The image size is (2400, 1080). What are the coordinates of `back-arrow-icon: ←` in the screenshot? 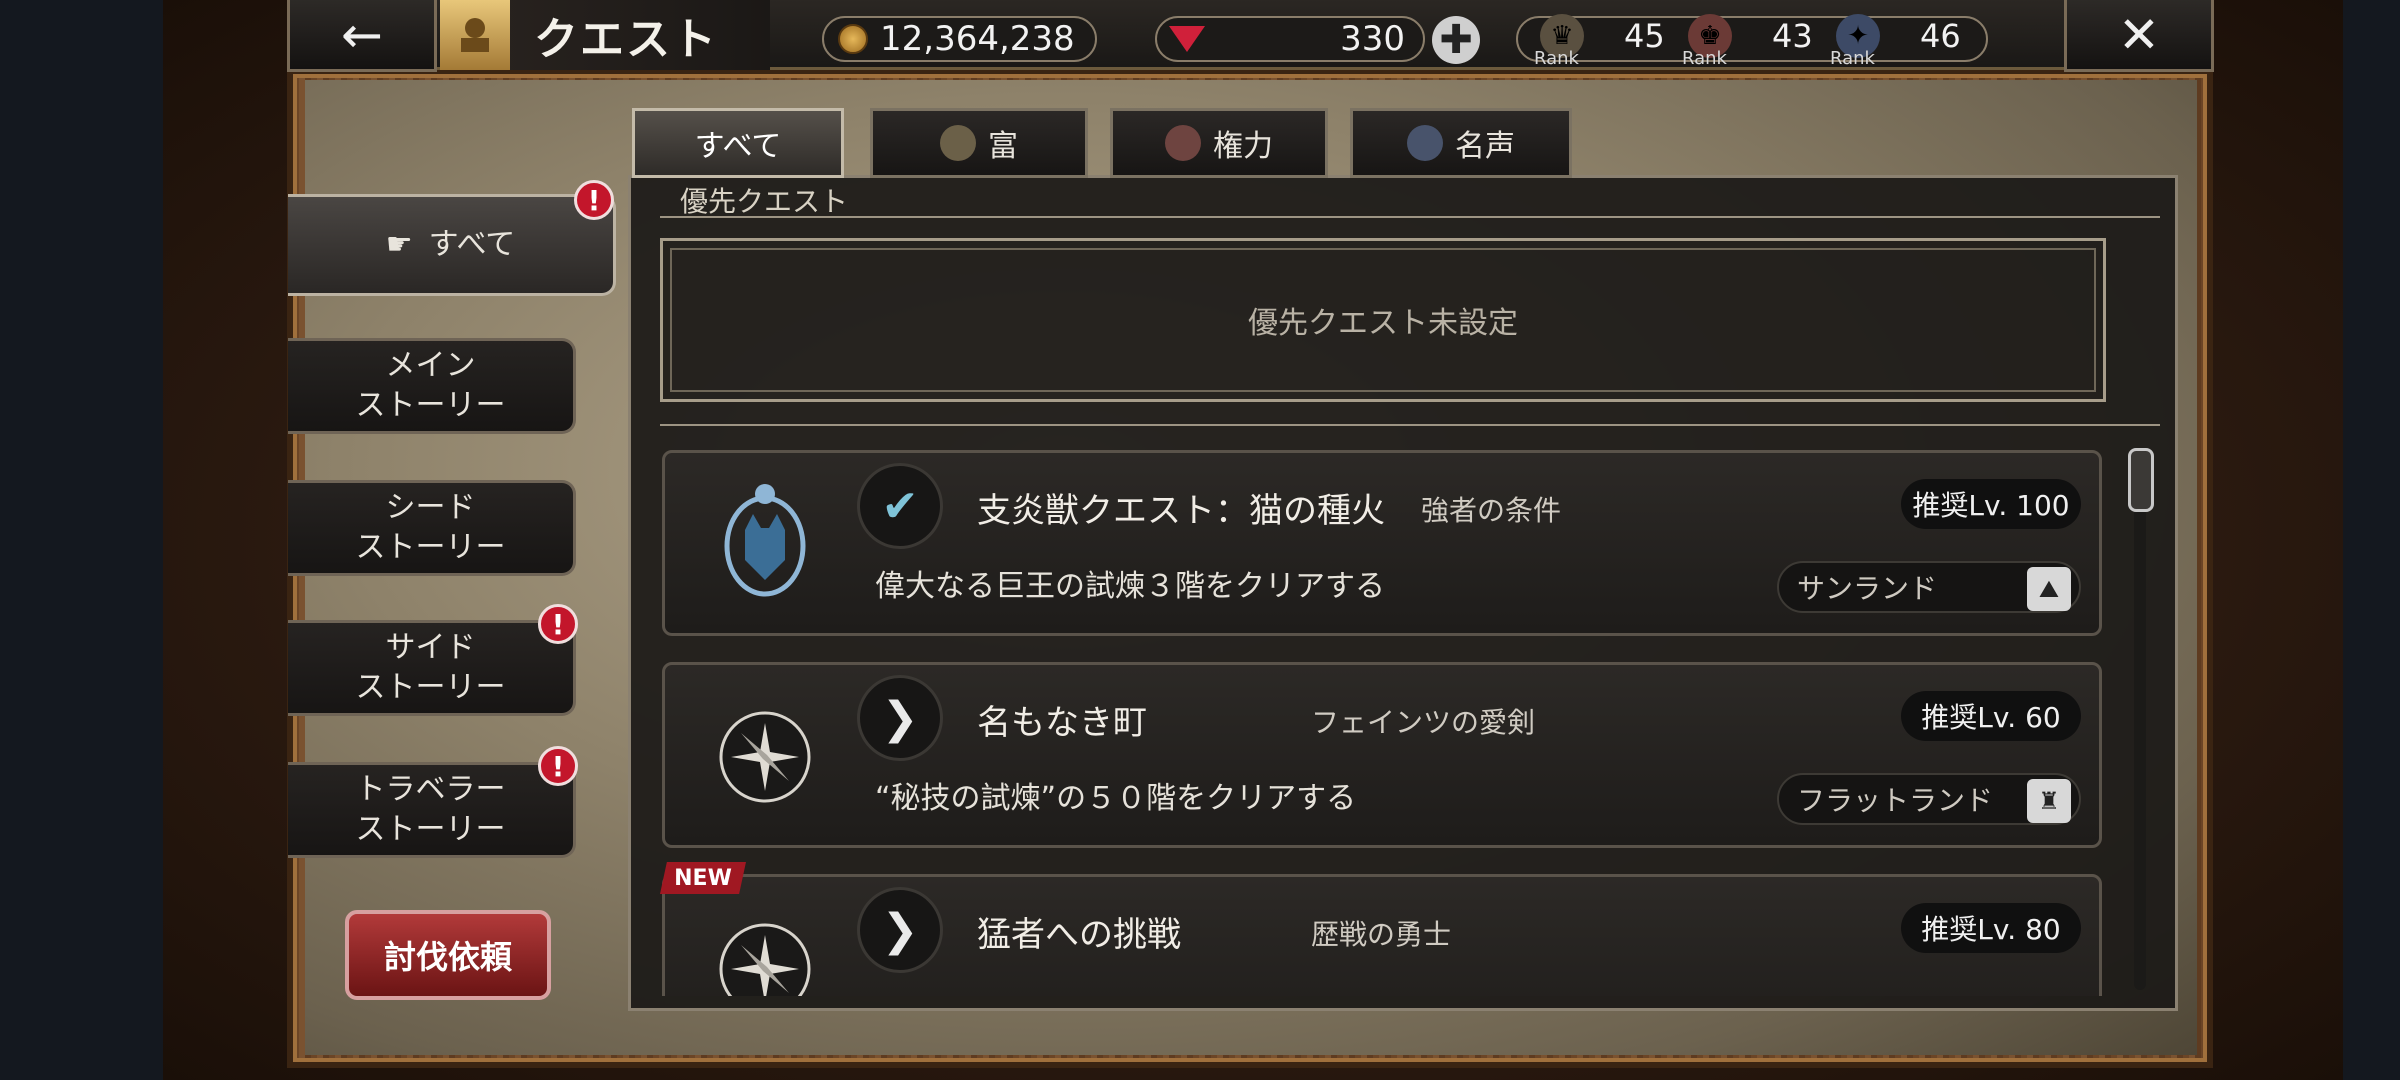 It's located at (362, 34).